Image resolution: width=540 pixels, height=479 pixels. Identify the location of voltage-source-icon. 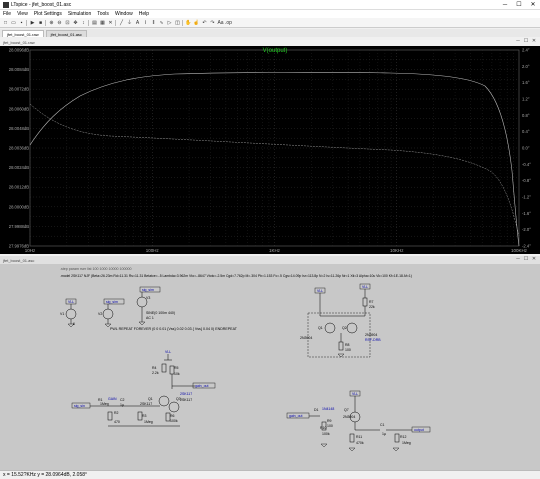
(71, 314).